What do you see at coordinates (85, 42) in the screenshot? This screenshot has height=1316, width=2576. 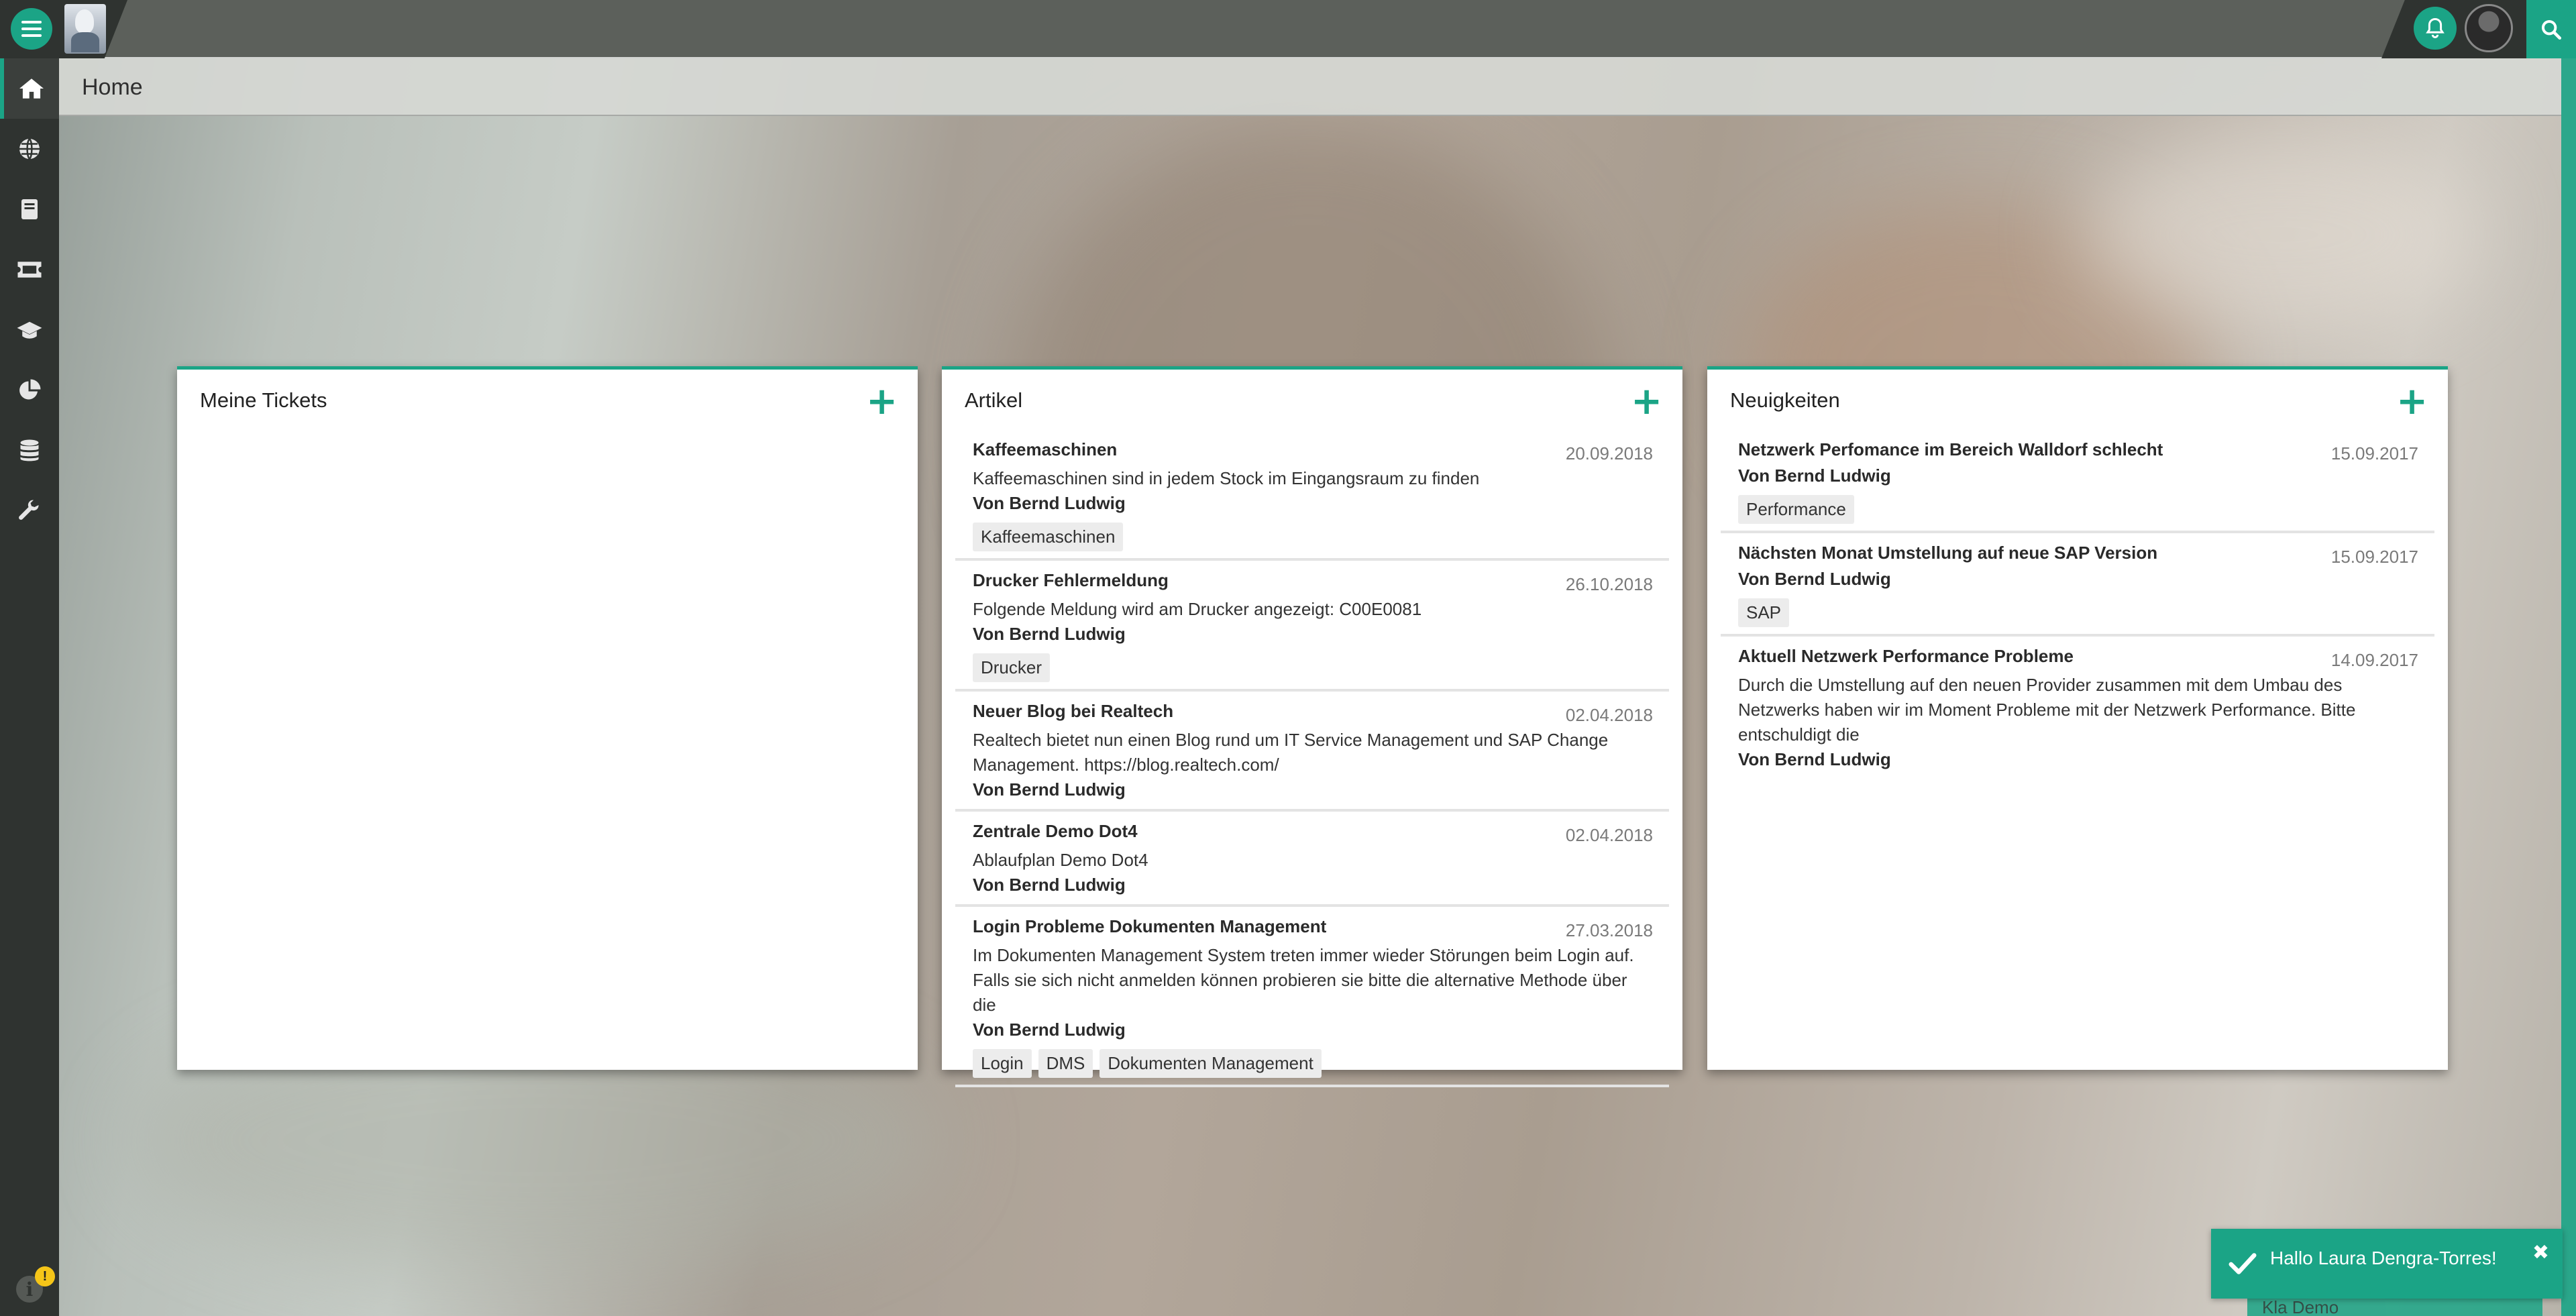 I see `logo-body` at bounding box center [85, 42].